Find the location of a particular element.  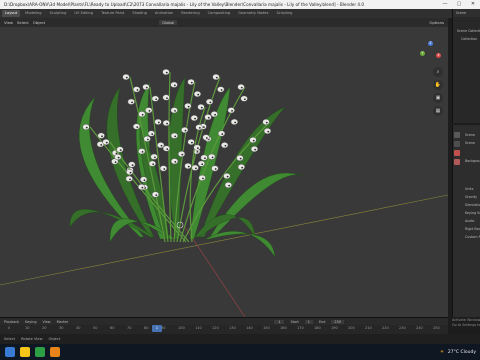

props-item-simulation: Simulation is located at coordinates (466, 205).